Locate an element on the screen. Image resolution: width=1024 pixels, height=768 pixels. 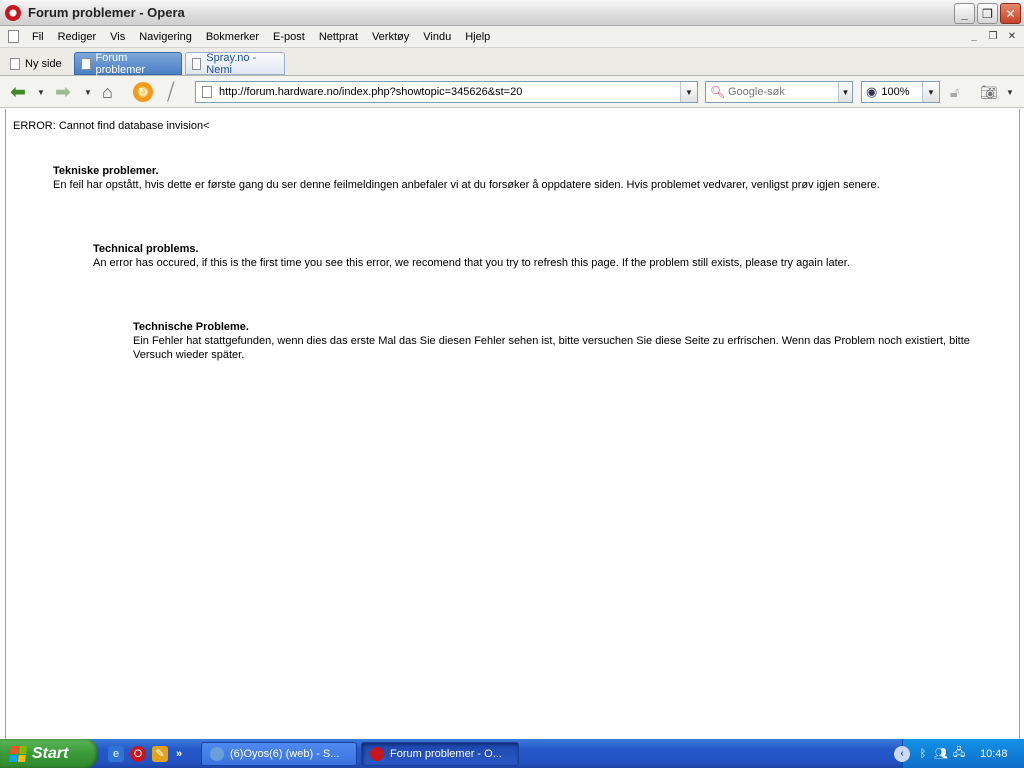
clock: 10:48 is located at coordinates (994, 753).